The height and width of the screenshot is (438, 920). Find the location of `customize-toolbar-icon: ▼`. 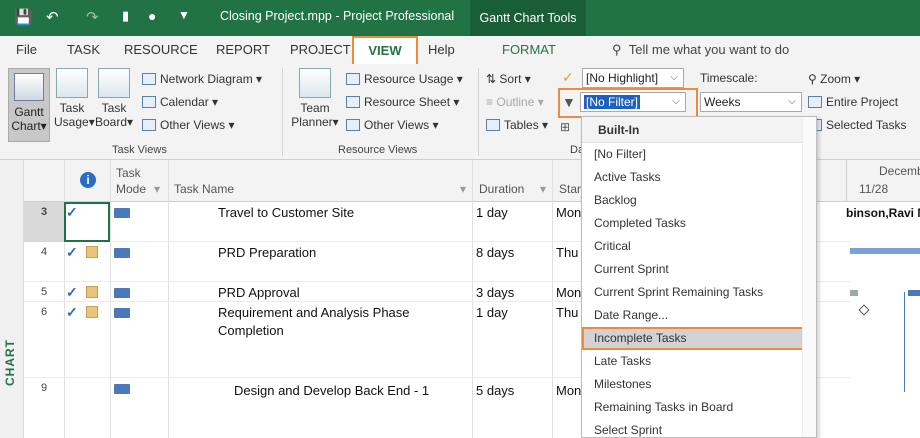

customize-toolbar-icon: ▼ is located at coordinates (184, 15).